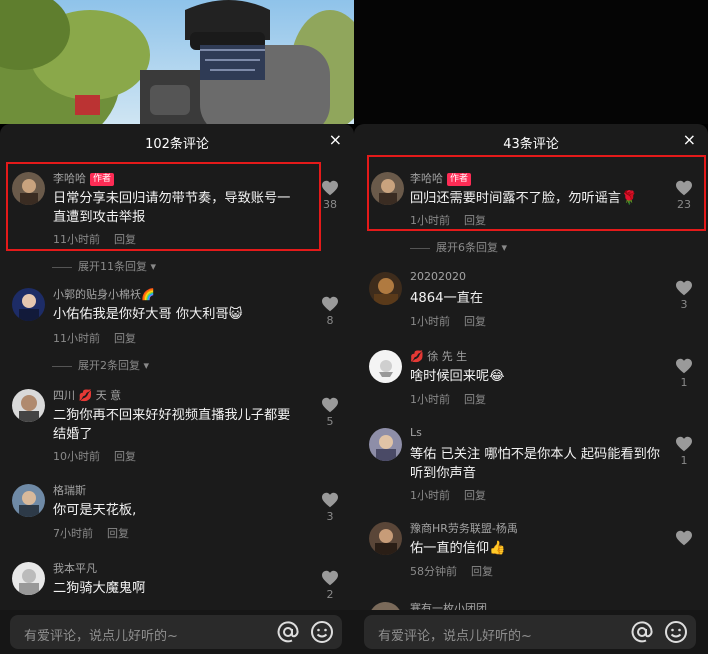  I want to click on like-count: 23, so click(684, 204).